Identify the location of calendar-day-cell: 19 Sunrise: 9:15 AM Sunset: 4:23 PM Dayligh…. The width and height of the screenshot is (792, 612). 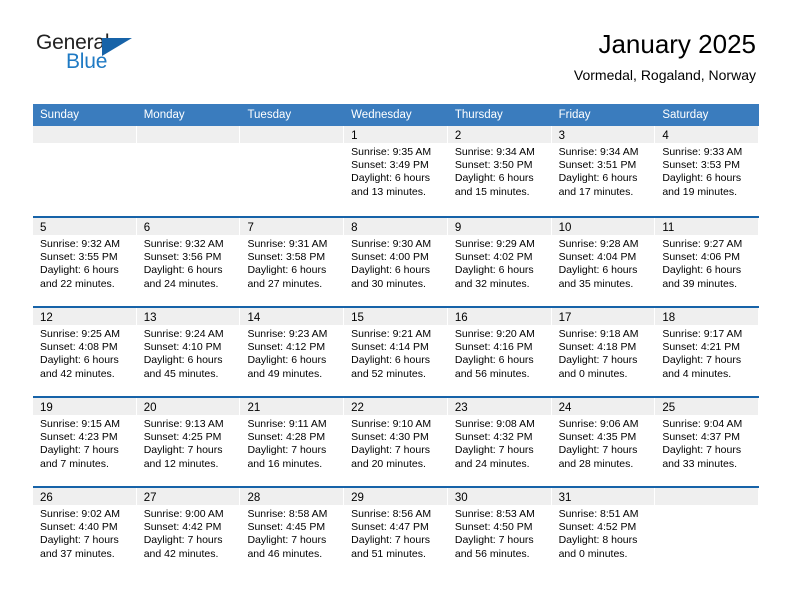
(85, 442).